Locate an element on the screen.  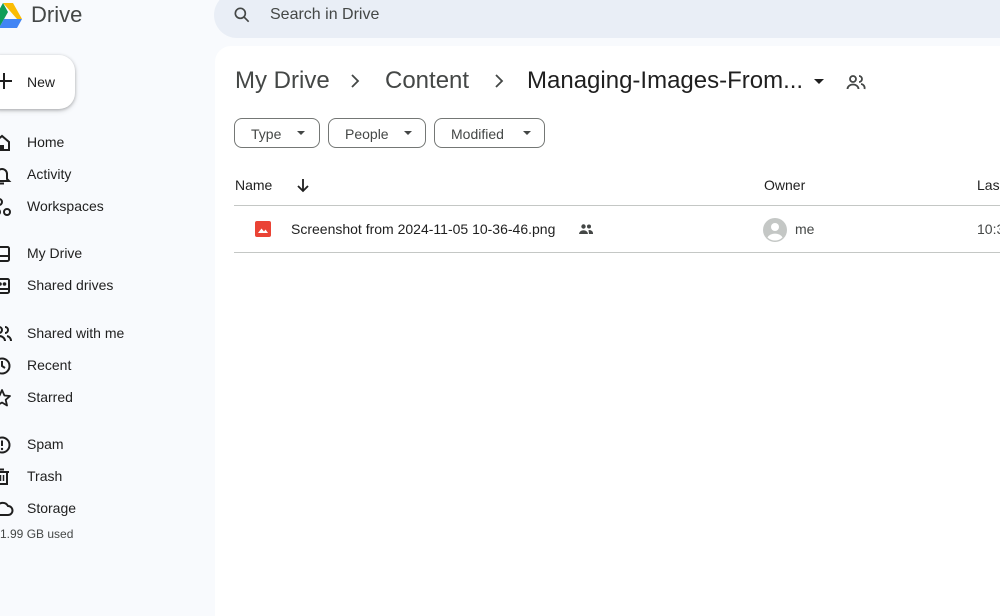
chip-label: People is located at coordinates (367, 134).